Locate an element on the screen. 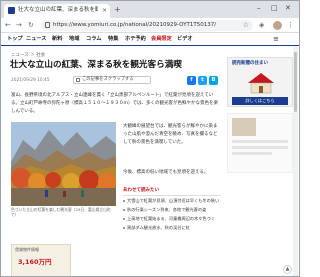 This screenshot has height=277, width=320. ad-price: 3,160万円 is located at coordinates (35, 262).